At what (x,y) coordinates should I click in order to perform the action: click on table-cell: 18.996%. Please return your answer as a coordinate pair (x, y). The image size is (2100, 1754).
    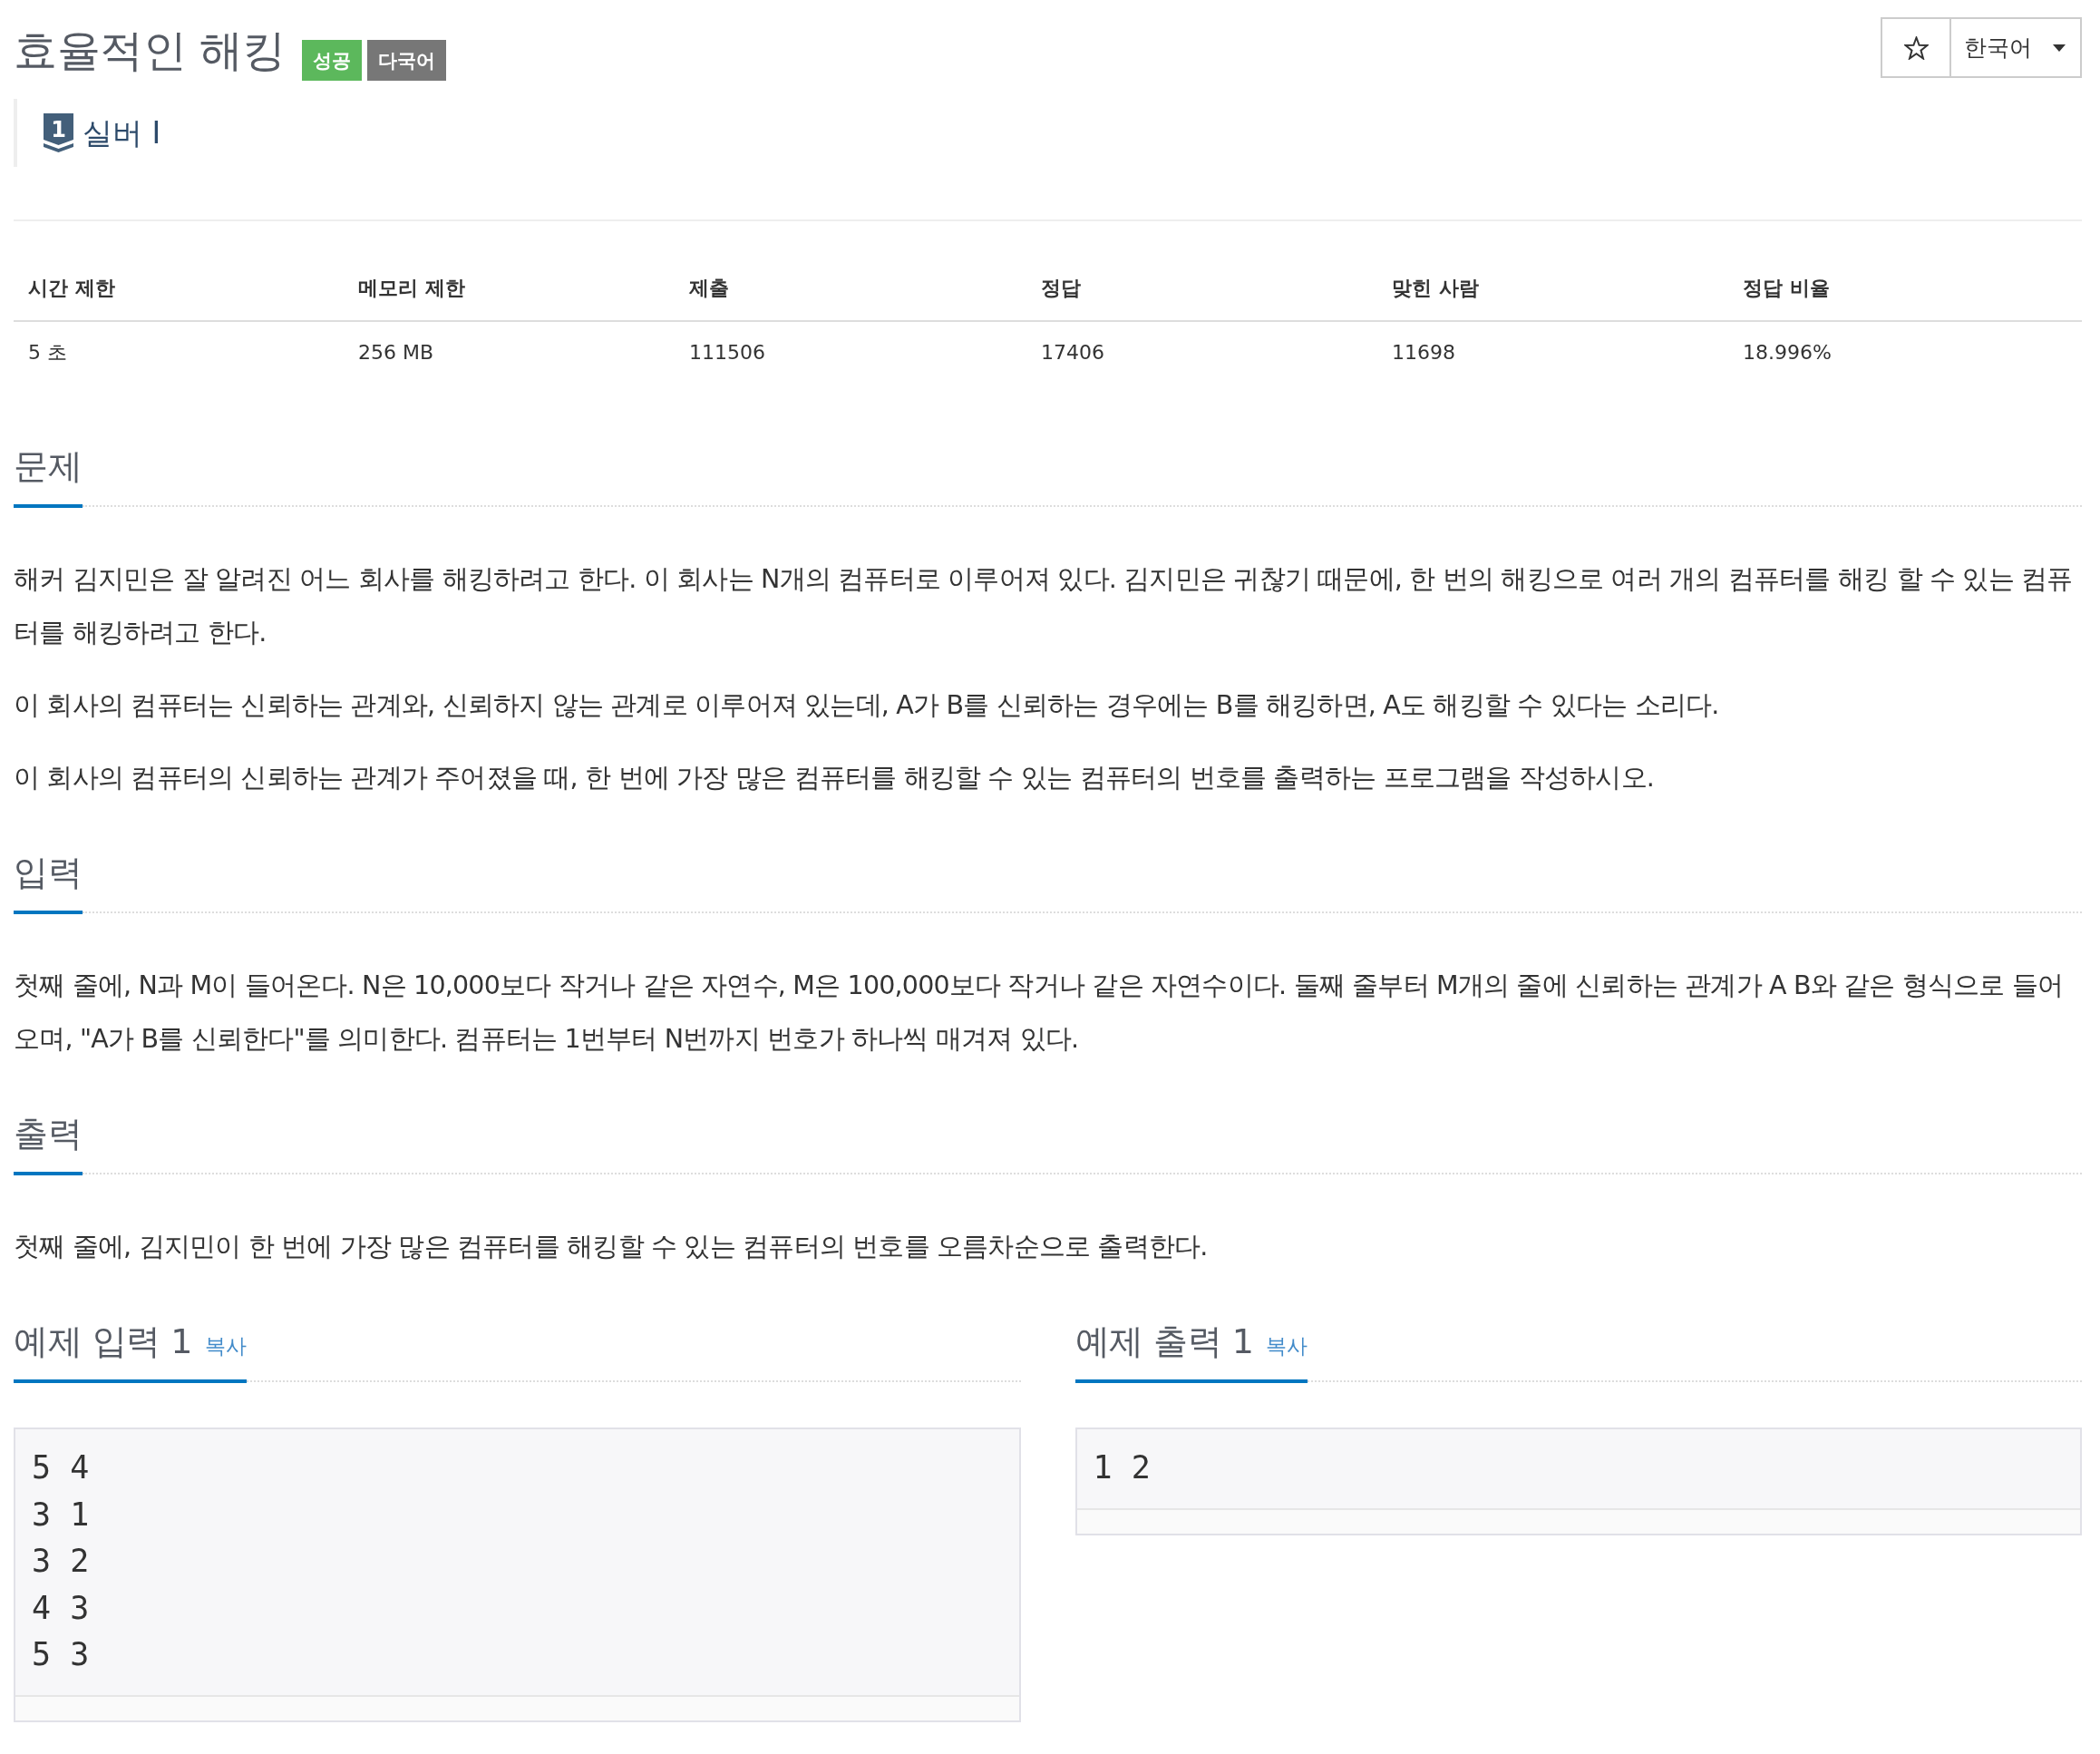
    Looking at the image, I should click on (1905, 352).